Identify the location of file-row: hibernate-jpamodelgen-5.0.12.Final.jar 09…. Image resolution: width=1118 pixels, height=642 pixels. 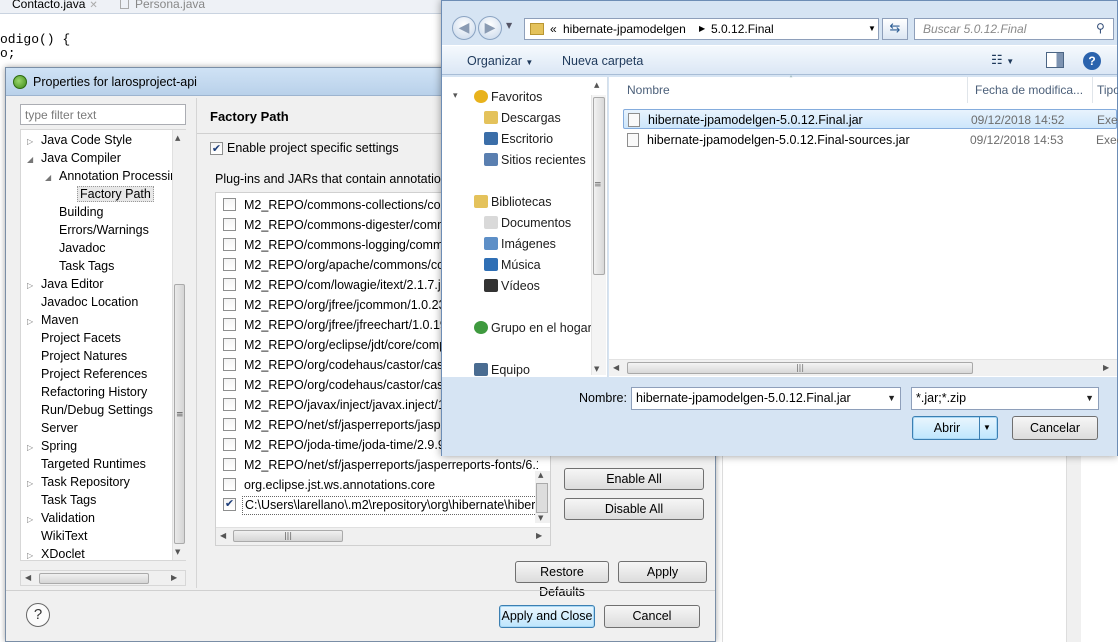
(870, 119).